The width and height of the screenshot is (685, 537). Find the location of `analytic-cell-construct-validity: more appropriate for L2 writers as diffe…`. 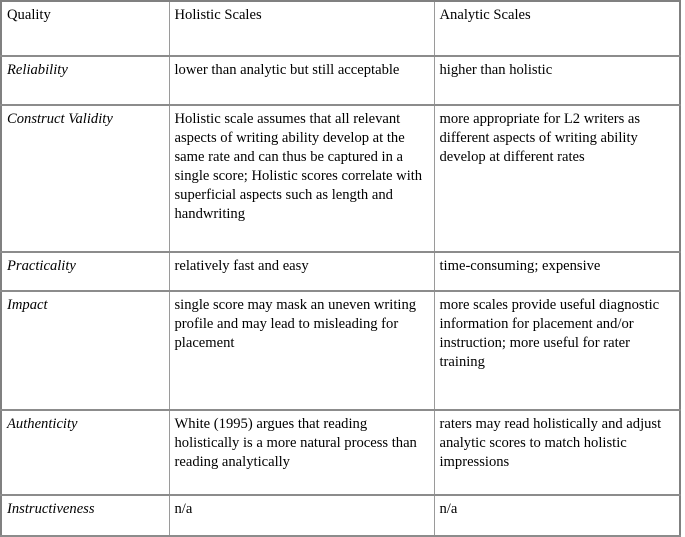

analytic-cell-construct-validity: more appropriate for L2 writers as diffe… is located at coordinates (557, 178).